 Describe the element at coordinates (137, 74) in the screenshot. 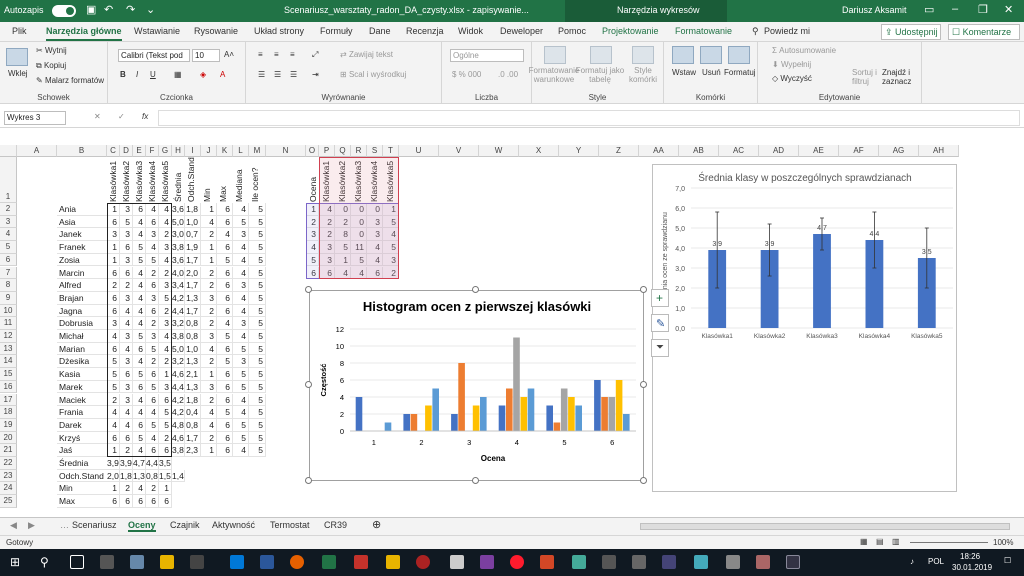

I see `italic-button: I` at that location.